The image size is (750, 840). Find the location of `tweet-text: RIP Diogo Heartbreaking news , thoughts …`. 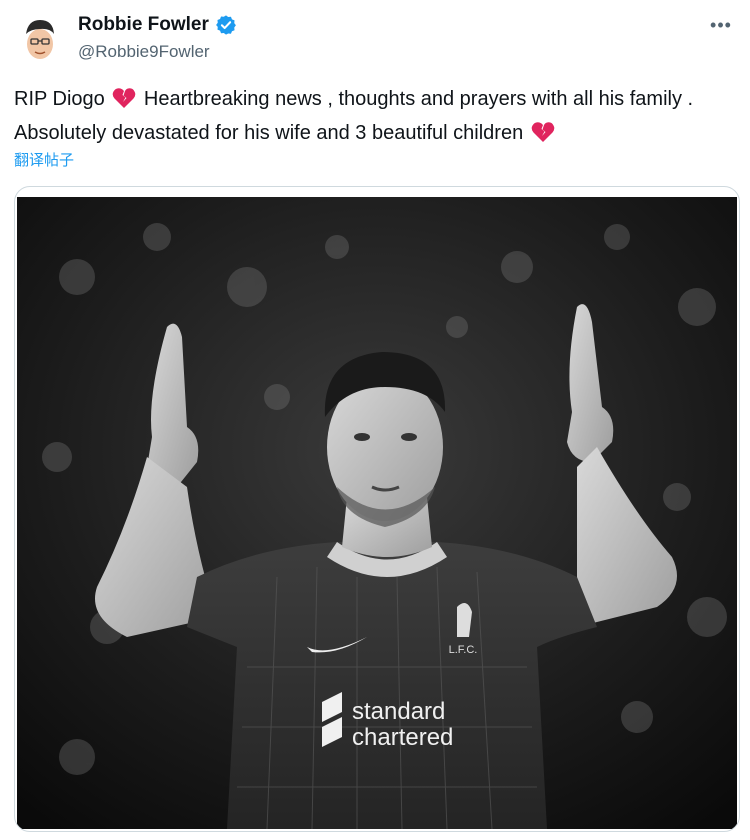

tweet-text: RIP Diogo Heartbreaking news , thoughts … is located at coordinates (374, 118).